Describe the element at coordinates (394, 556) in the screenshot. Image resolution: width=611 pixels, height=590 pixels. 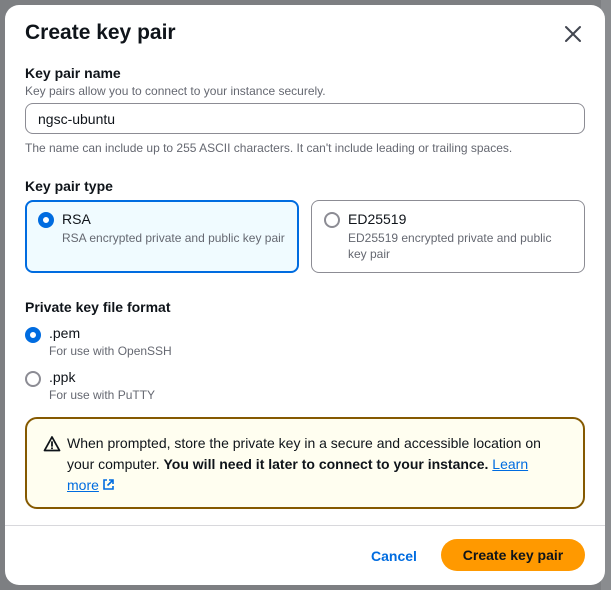
I see `cancel-button: Cancel` at that location.